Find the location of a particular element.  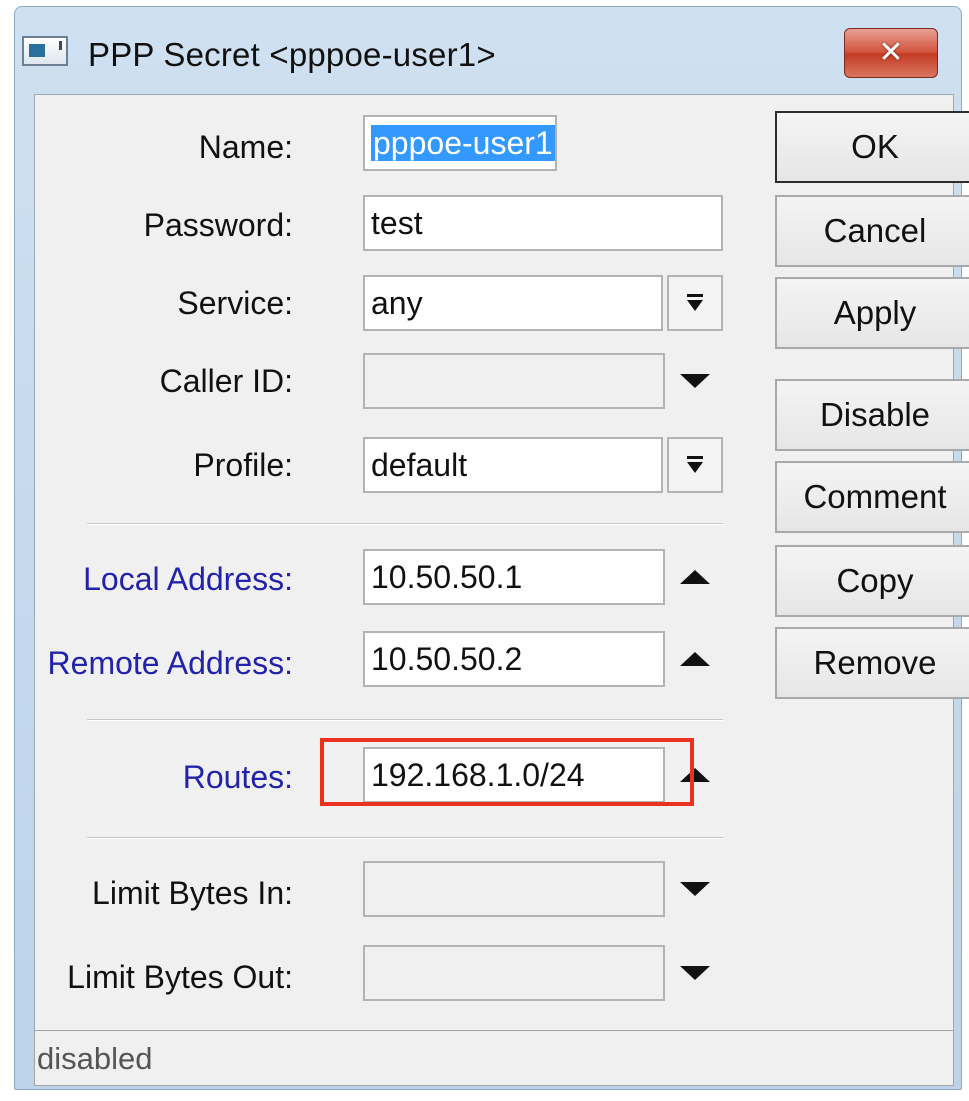

limit-bytes-in-expand-button is located at coordinates (695, 889).